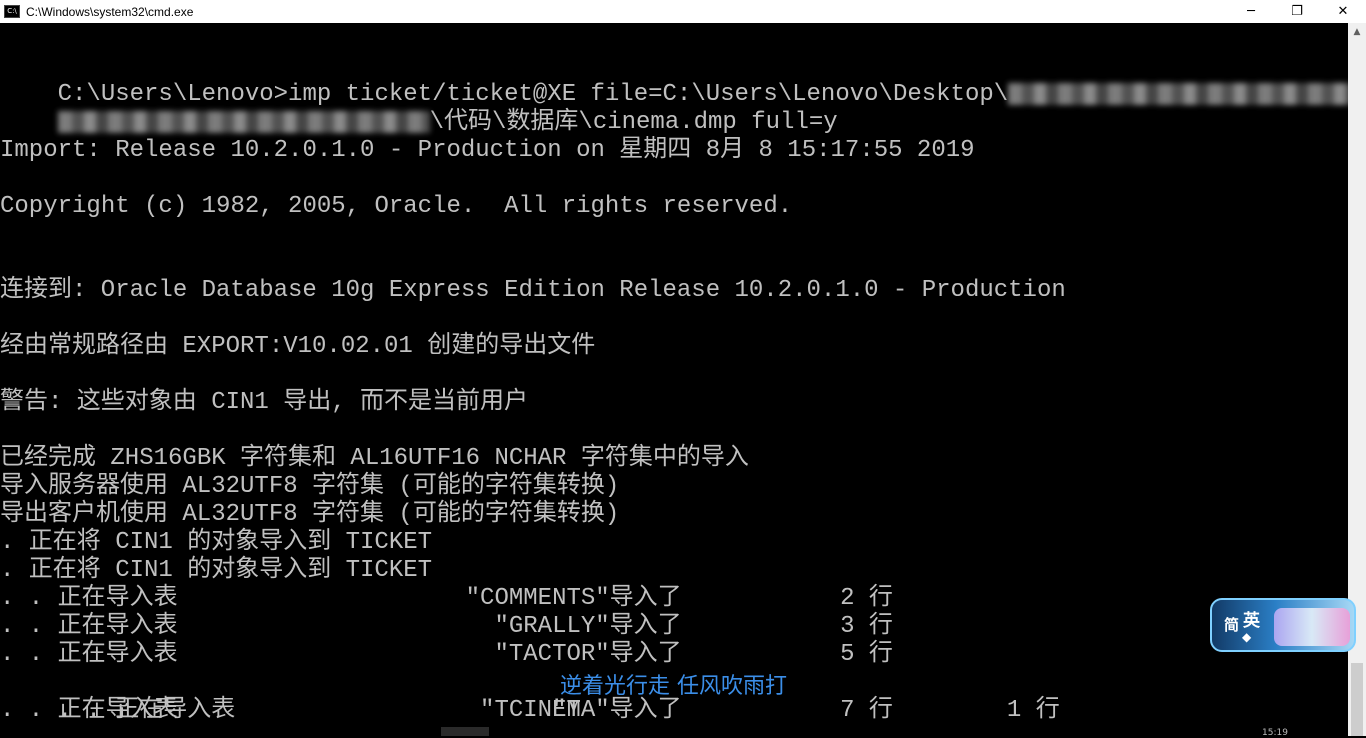 The width and height of the screenshot is (1366, 738). Describe the element at coordinates (1251, 11) in the screenshot. I see `minimize-button: ─` at that location.